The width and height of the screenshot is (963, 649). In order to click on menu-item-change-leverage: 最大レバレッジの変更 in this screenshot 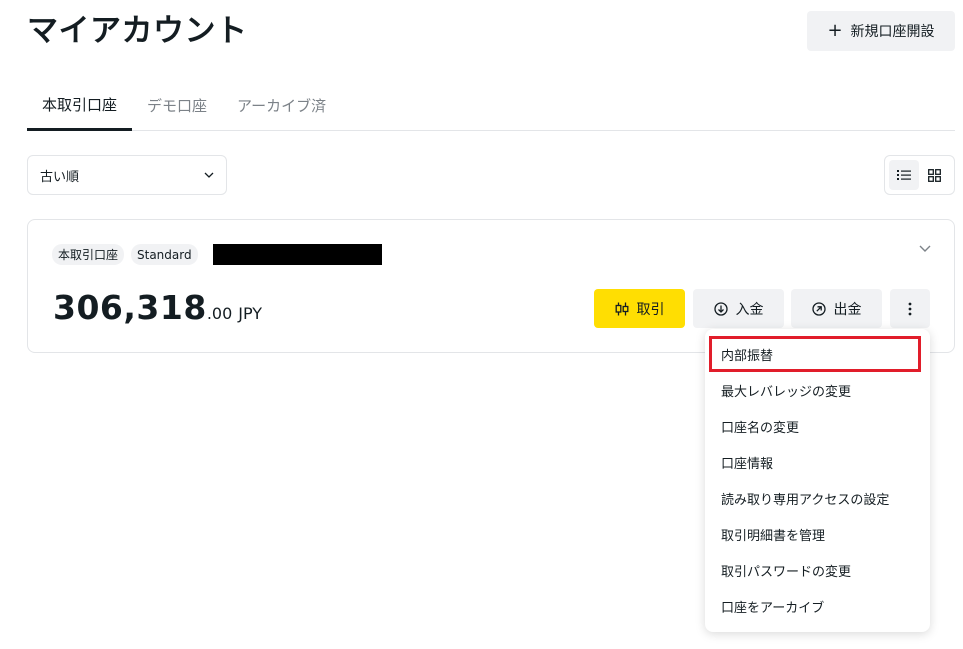, I will do `click(817, 390)`.